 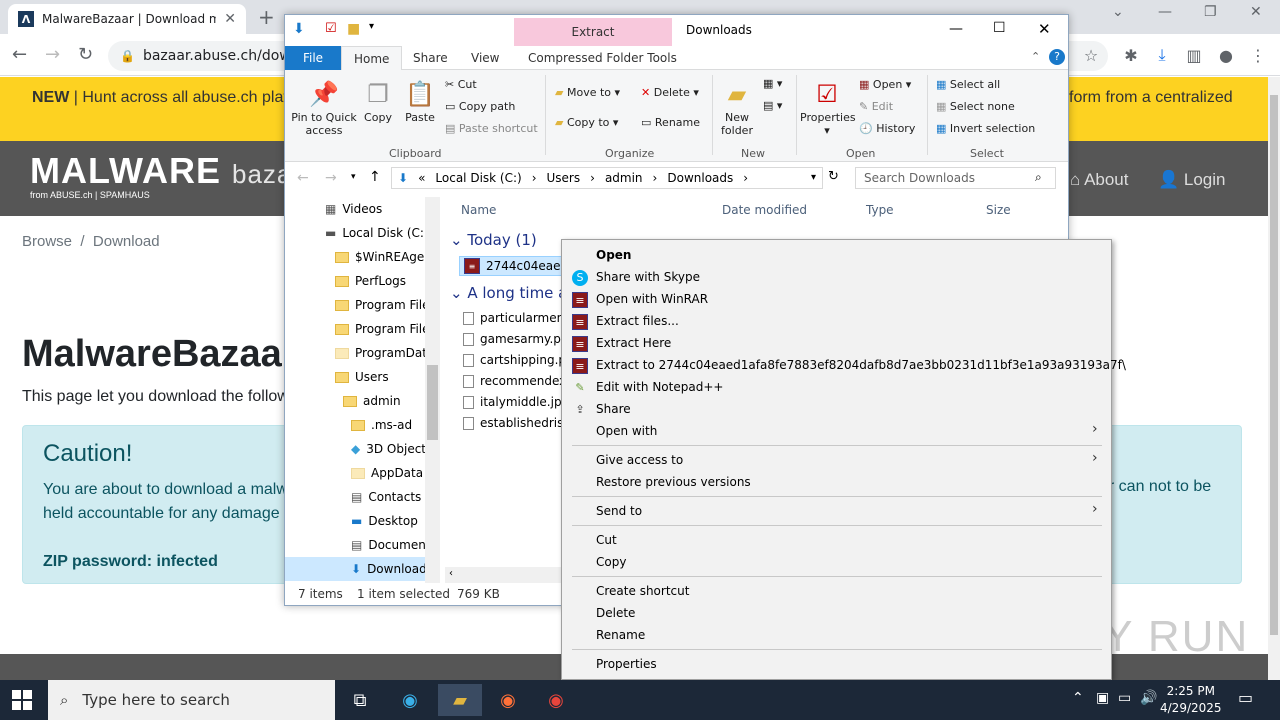 What do you see at coordinates (348, 425) in the screenshot?
I see `nav-item-ms-ad: .ms-ad` at bounding box center [348, 425].